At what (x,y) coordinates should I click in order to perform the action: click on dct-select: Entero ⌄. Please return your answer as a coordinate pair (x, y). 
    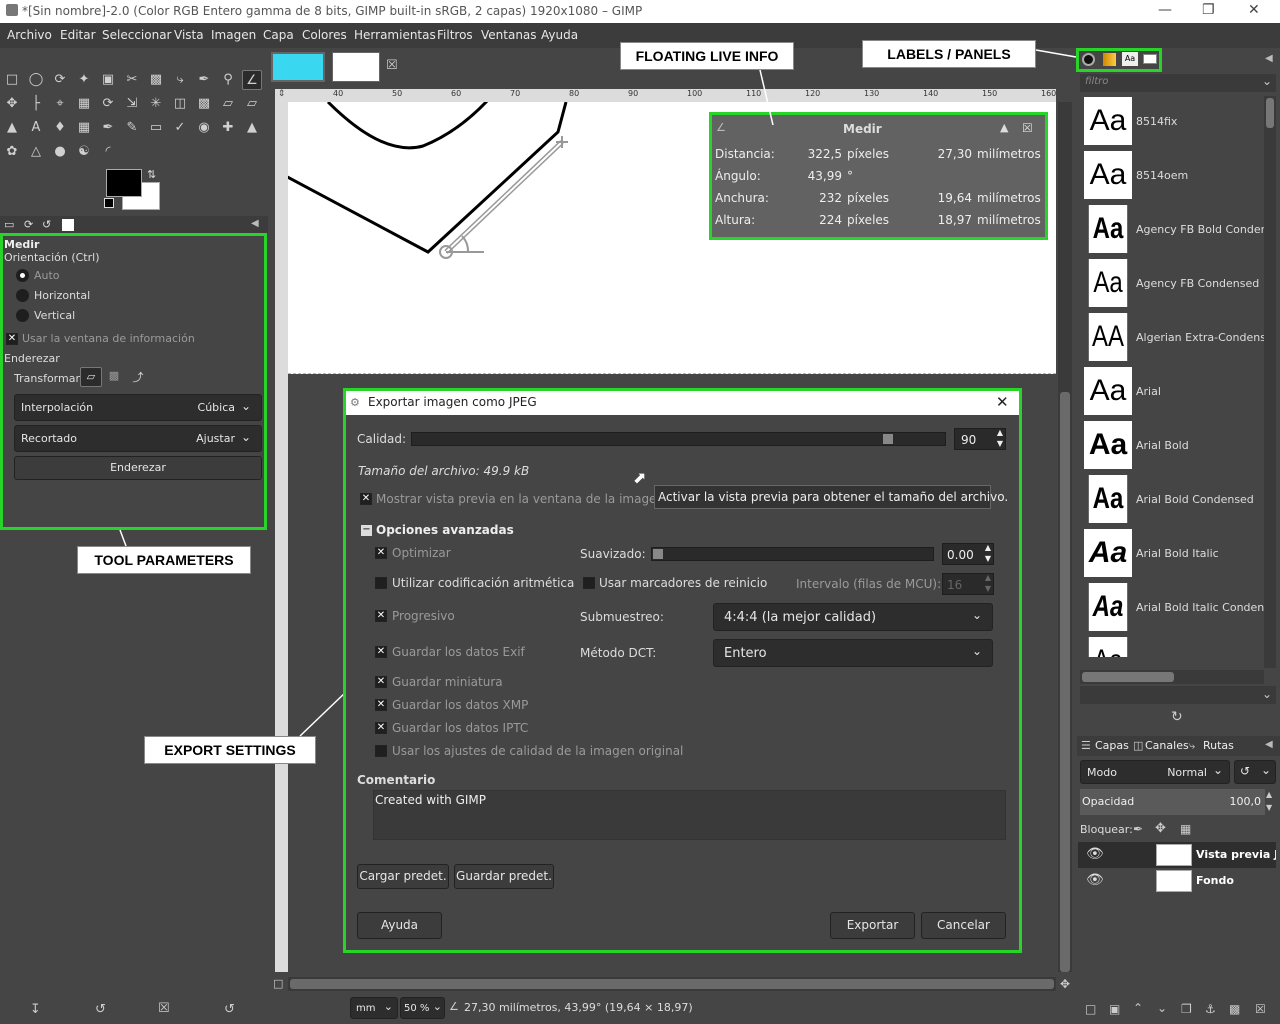
    Looking at the image, I should click on (853, 653).